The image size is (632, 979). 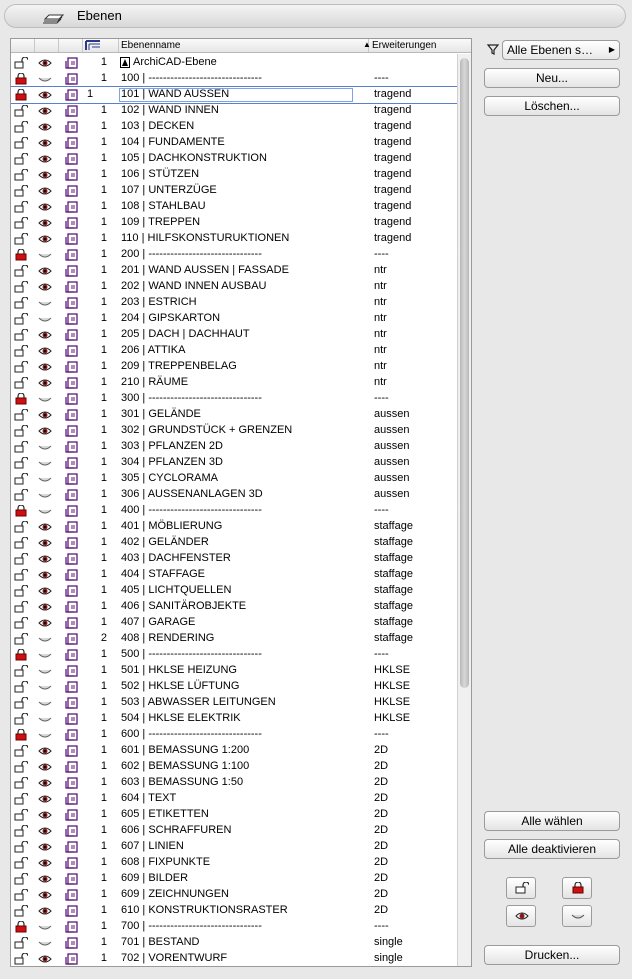 What do you see at coordinates (71, 45) in the screenshot?
I see `layer-set-column-header` at bounding box center [71, 45].